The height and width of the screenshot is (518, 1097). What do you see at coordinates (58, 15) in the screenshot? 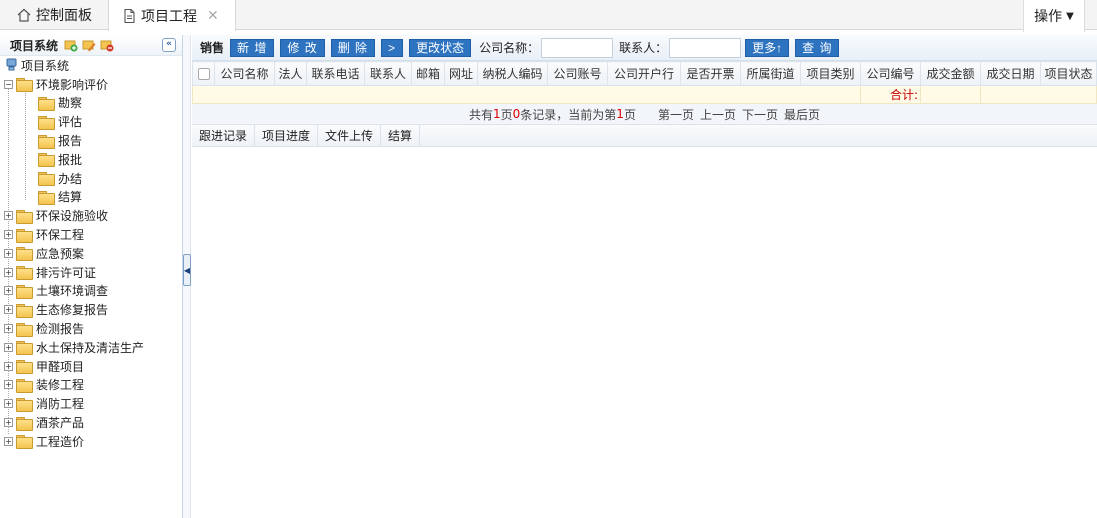
I see `tab-control-panel: 控制面板` at bounding box center [58, 15].